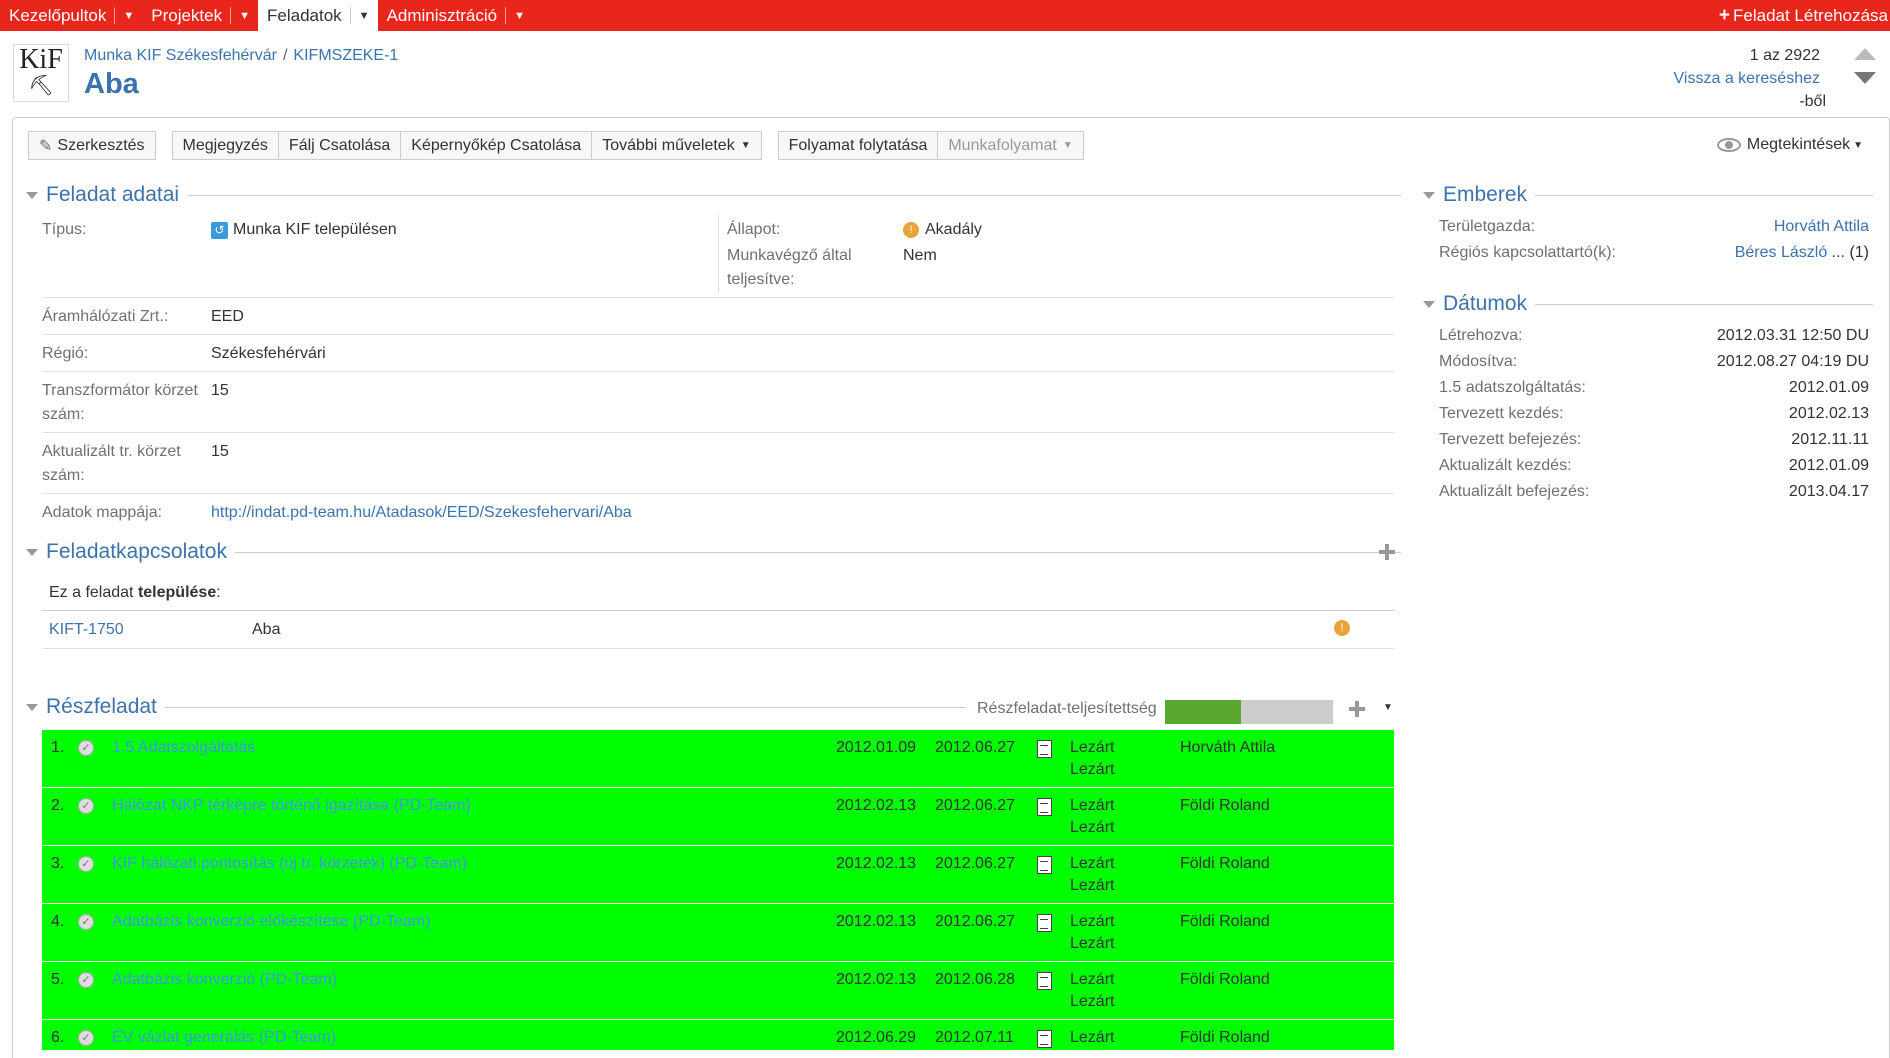 This screenshot has height=1058, width=1890. Describe the element at coordinates (1789, 145) in the screenshot. I see `views-button: Megtekintések ▼` at that location.